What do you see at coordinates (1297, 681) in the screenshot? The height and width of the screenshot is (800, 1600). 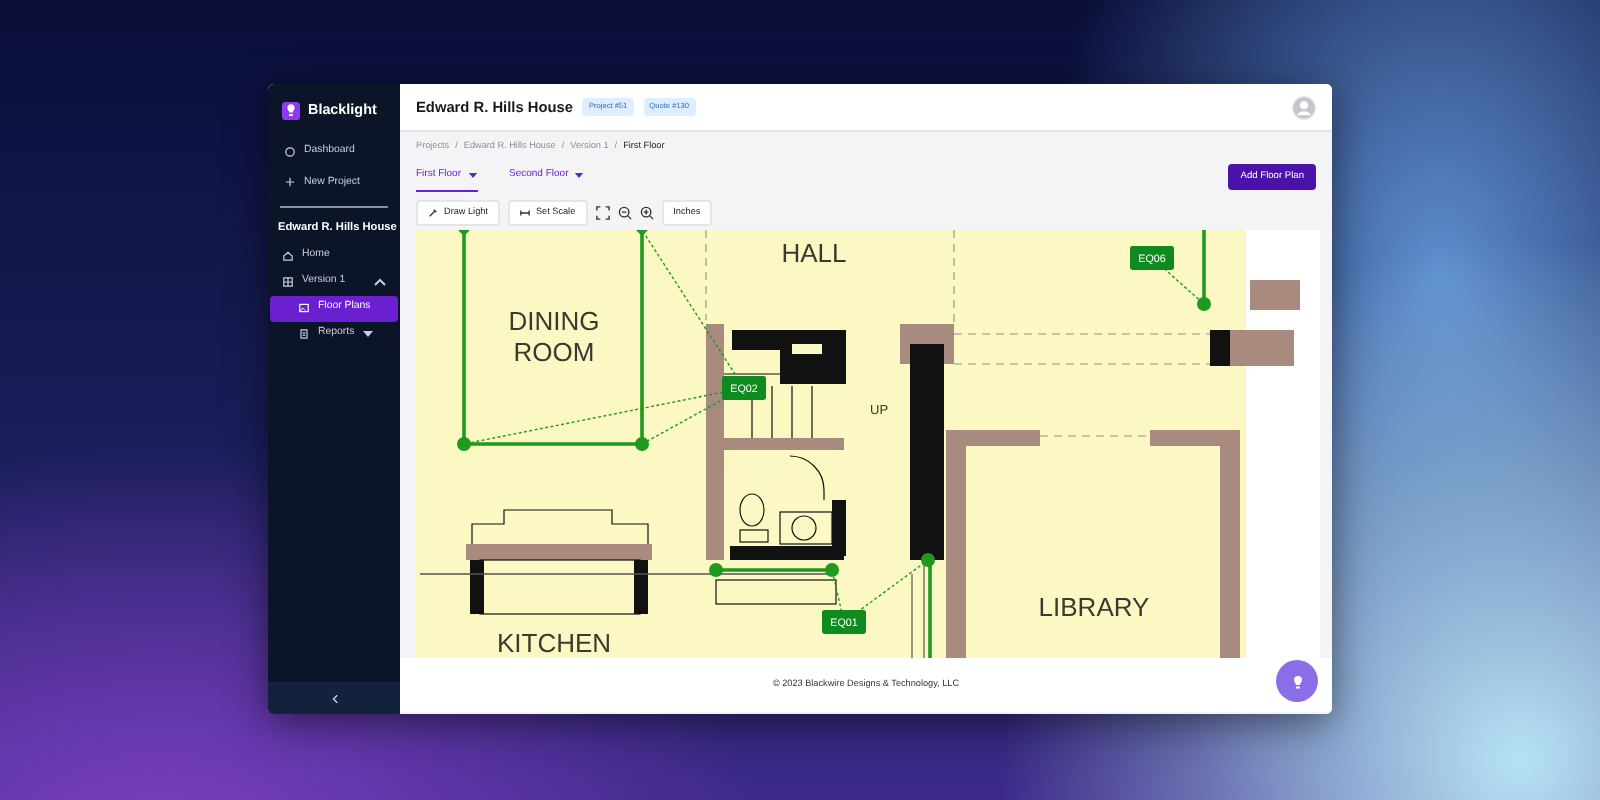 I see `lightbulb-icon` at bounding box center [1297, 681].